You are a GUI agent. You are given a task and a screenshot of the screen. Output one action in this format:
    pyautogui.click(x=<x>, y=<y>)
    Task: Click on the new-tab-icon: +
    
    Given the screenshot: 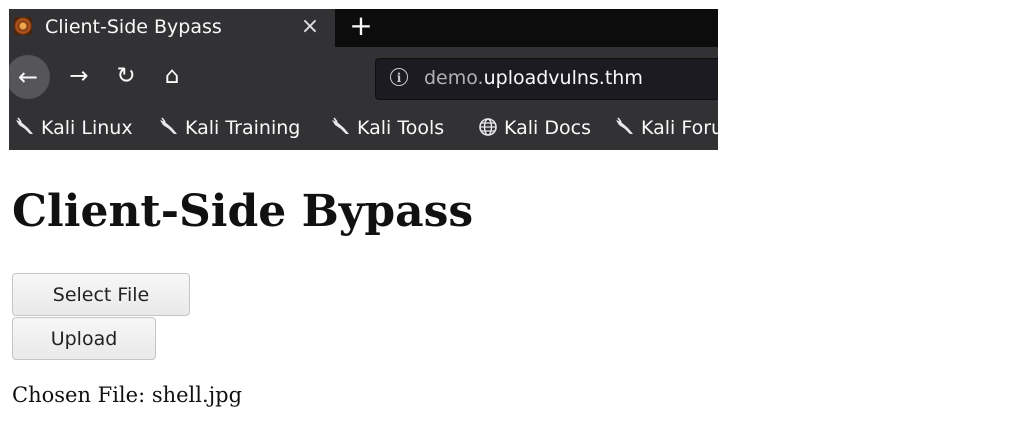 What is the action you would take?
    pyautogui.click(x=361, y=26)
    